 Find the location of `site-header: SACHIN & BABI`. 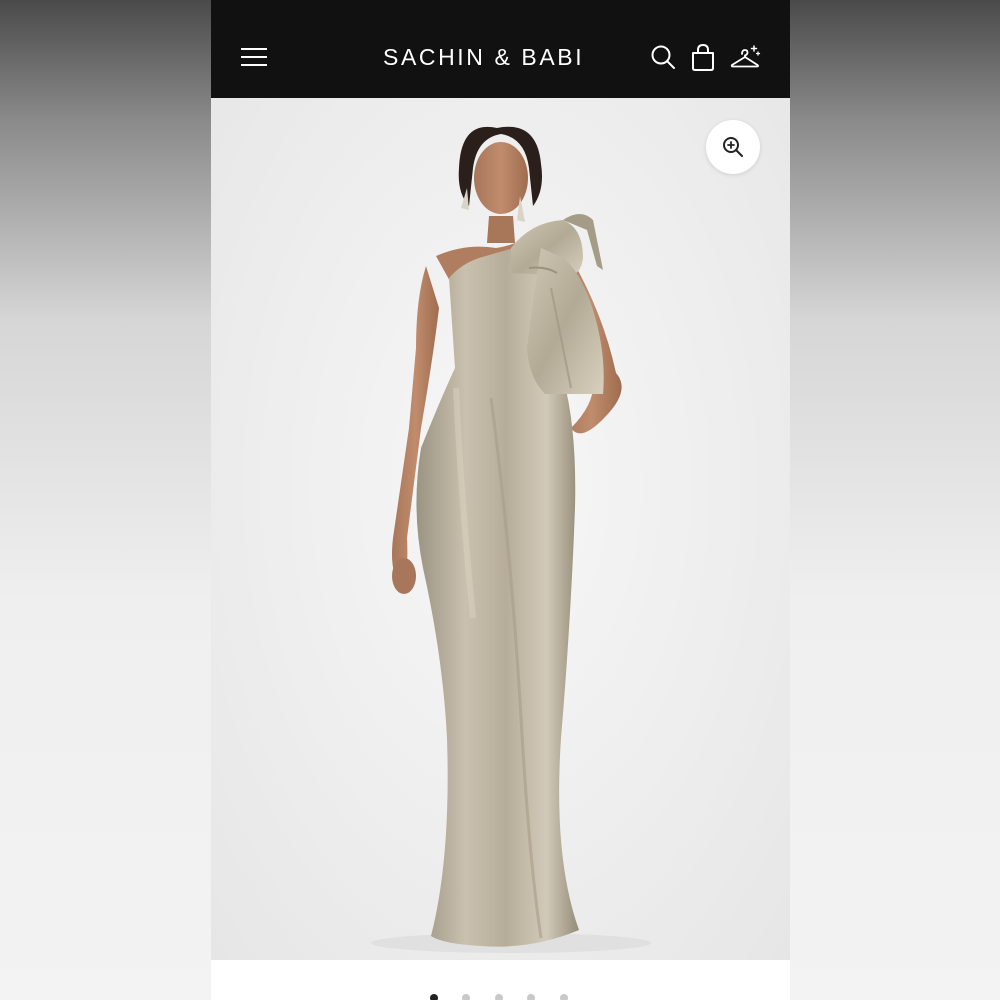

site-header: SACHIN & BABI is located at coordinates (500, 49).